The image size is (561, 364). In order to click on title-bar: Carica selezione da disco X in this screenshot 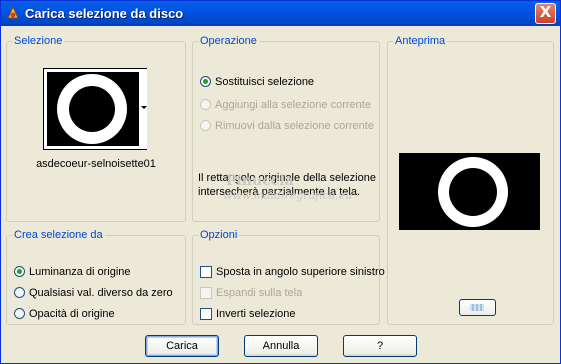, I will do `click(280, 13)`.